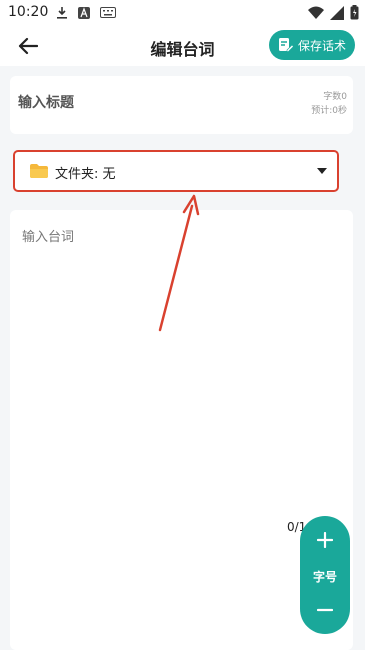  I want to click on save-script-button: 保存话术, so click(312, 45).